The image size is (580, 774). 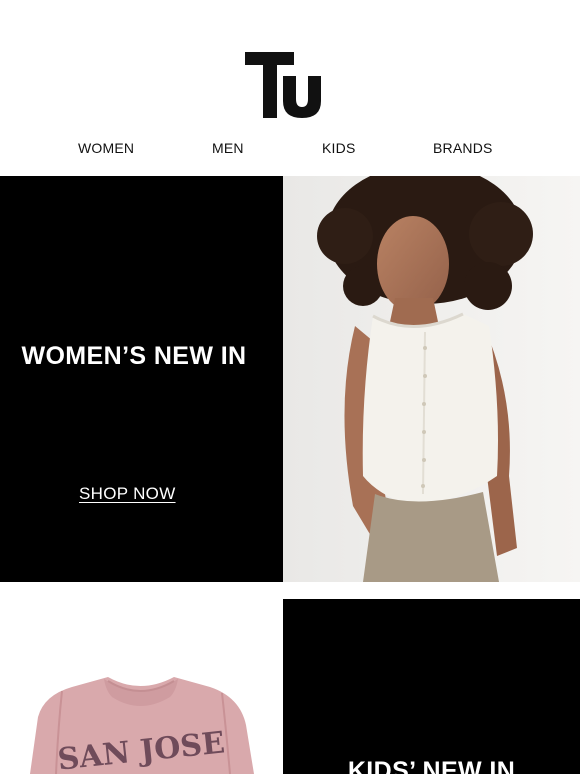 I want to click on women-new-in-title: WOMEN’S NEW IN, so click(x=134, y=356).